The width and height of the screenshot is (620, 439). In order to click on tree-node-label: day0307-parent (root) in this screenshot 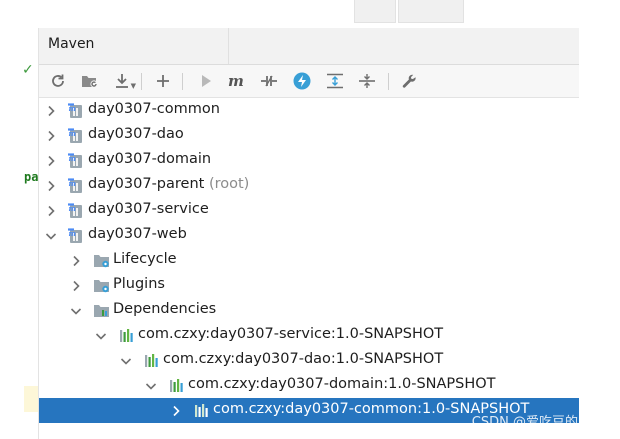, I will do `click(168, 184)`.